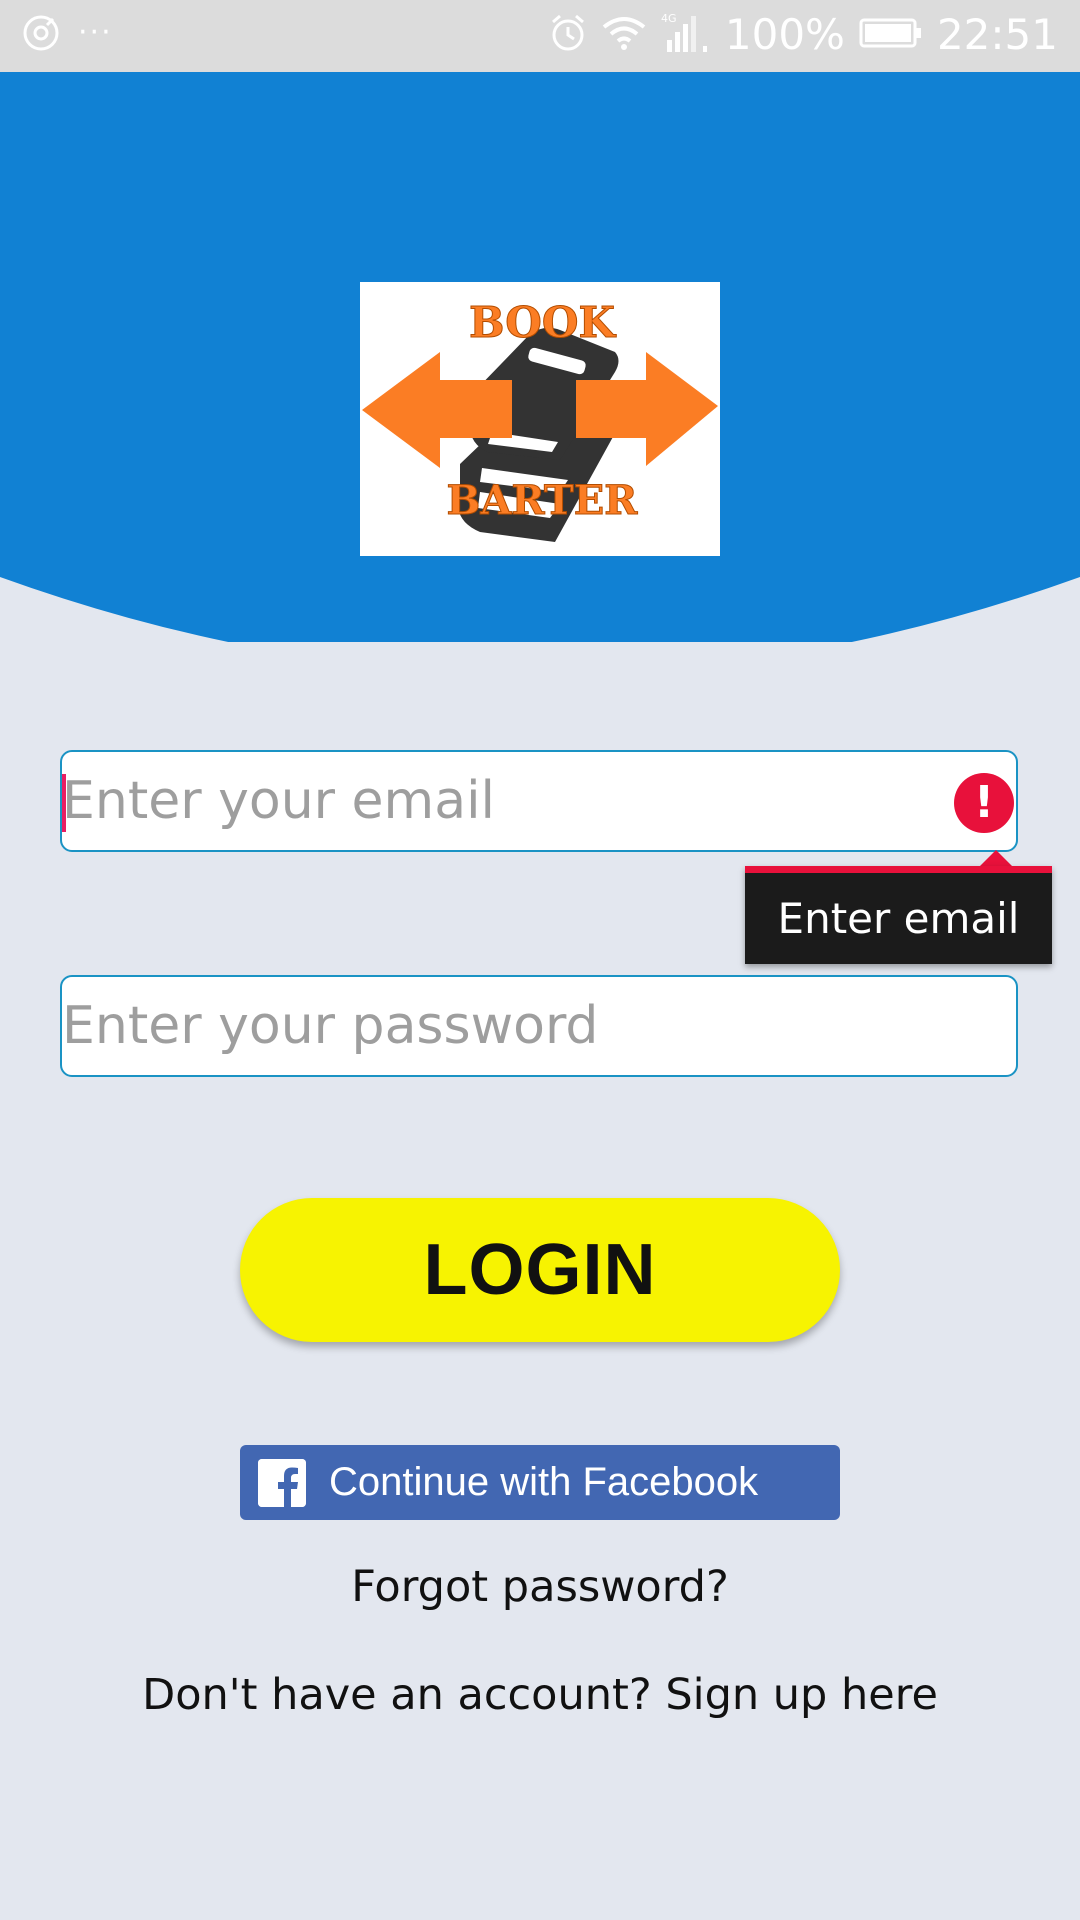 This screenshot has width=1080, height=1920. I want to click on password-input, so click(539, 1026).